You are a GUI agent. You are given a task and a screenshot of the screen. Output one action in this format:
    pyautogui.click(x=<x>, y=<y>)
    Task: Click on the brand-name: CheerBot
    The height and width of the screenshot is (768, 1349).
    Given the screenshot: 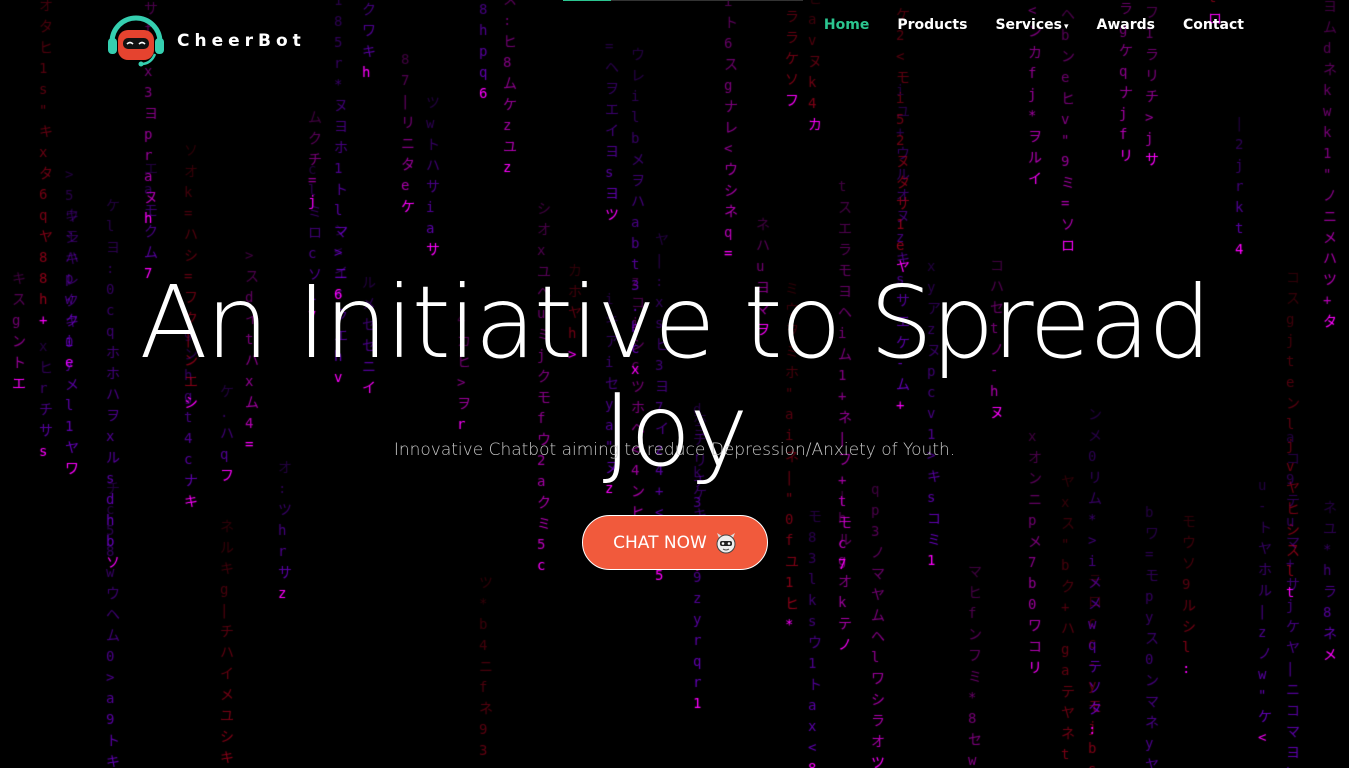 What is the action you would take?
    pyautogui.click(x=241, y=41)
    